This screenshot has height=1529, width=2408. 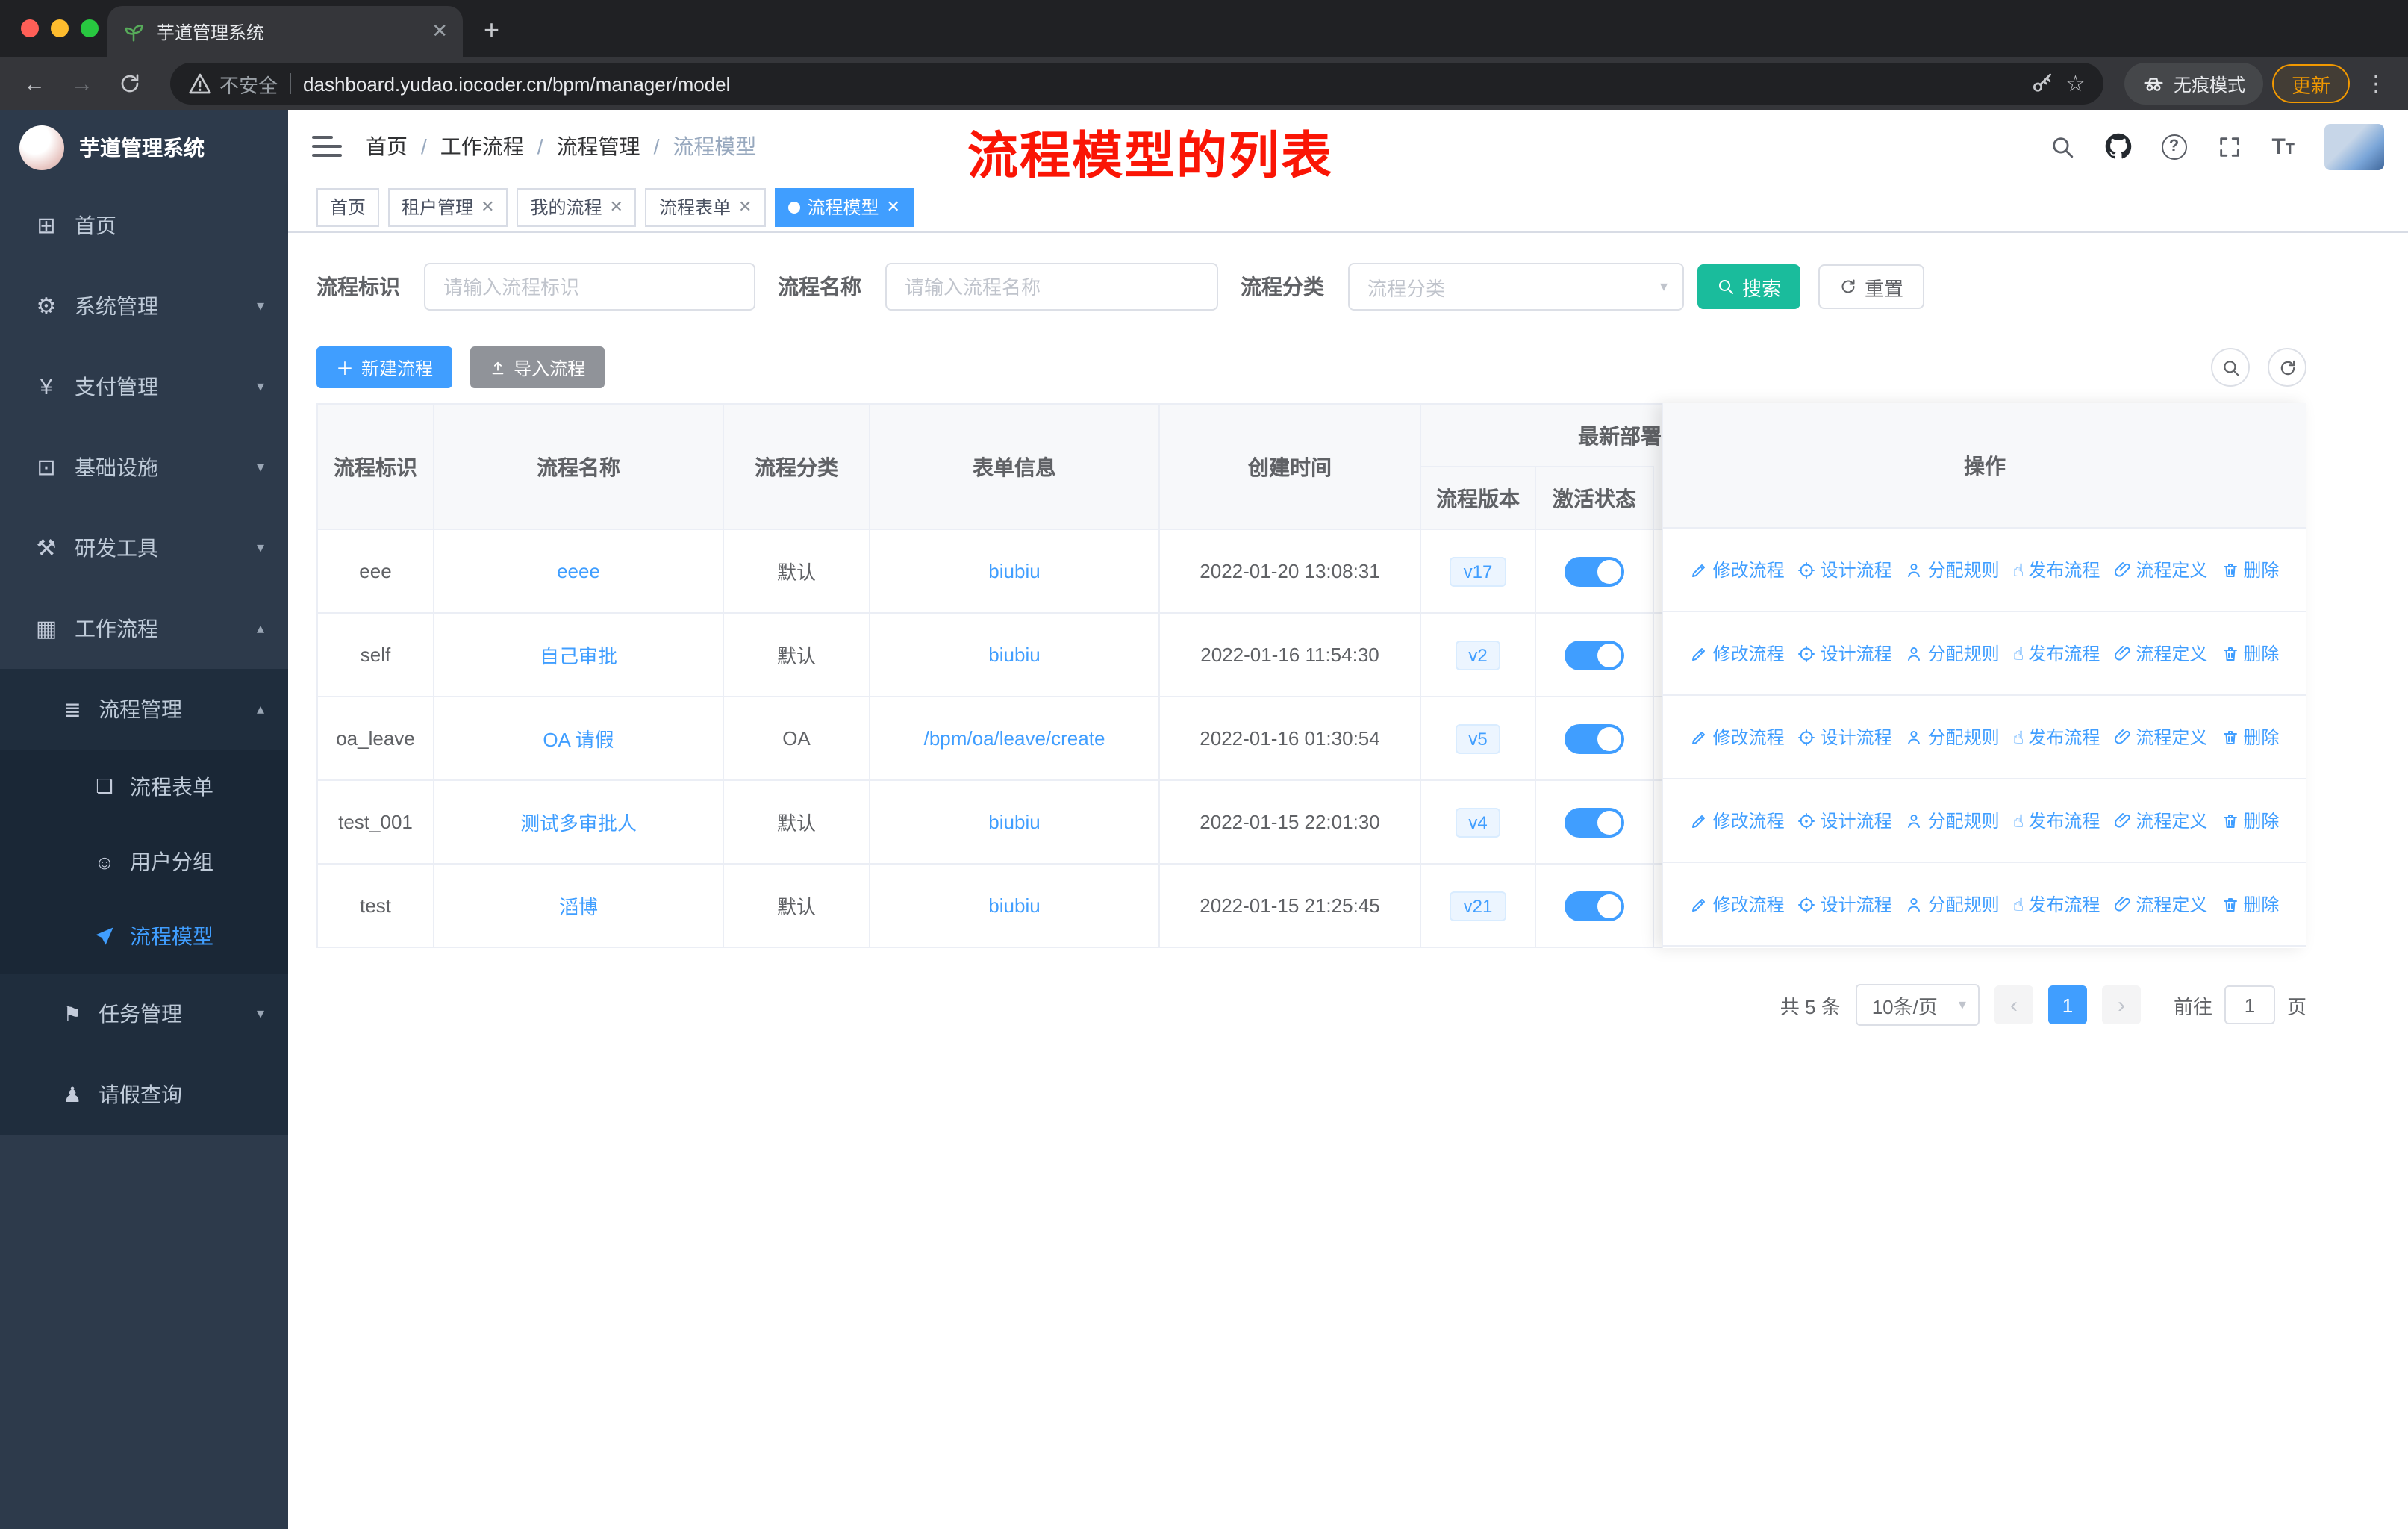 I want to click on tab-process-model: 流程模型 ✕, so click(x=844, y=207).